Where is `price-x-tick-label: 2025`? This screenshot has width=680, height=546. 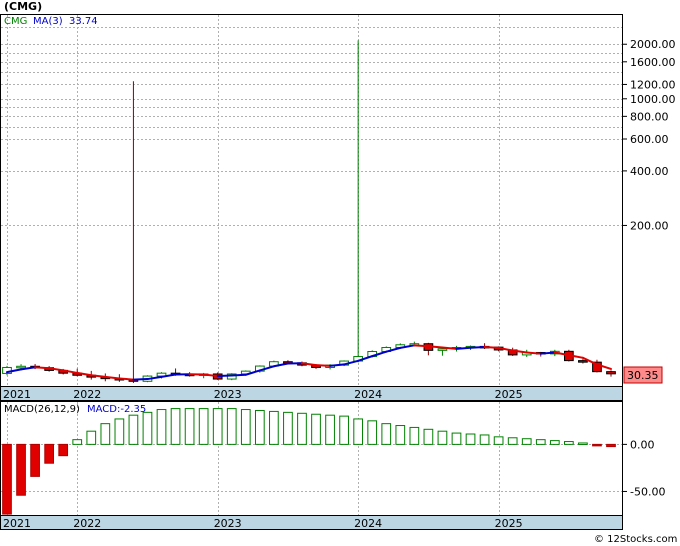
price-x-tick-label: 2025 is located at coordinates (509, 394).